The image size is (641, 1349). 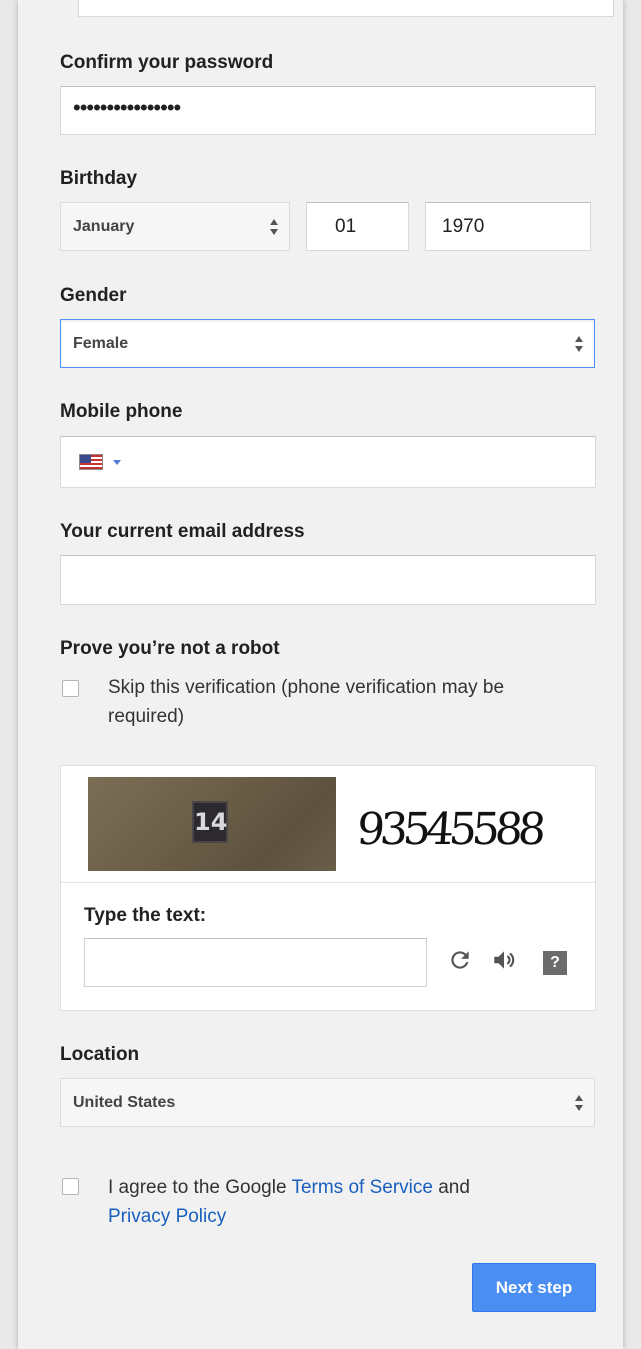 I want to click on gender-select: Female, so click(x=327, y=343).